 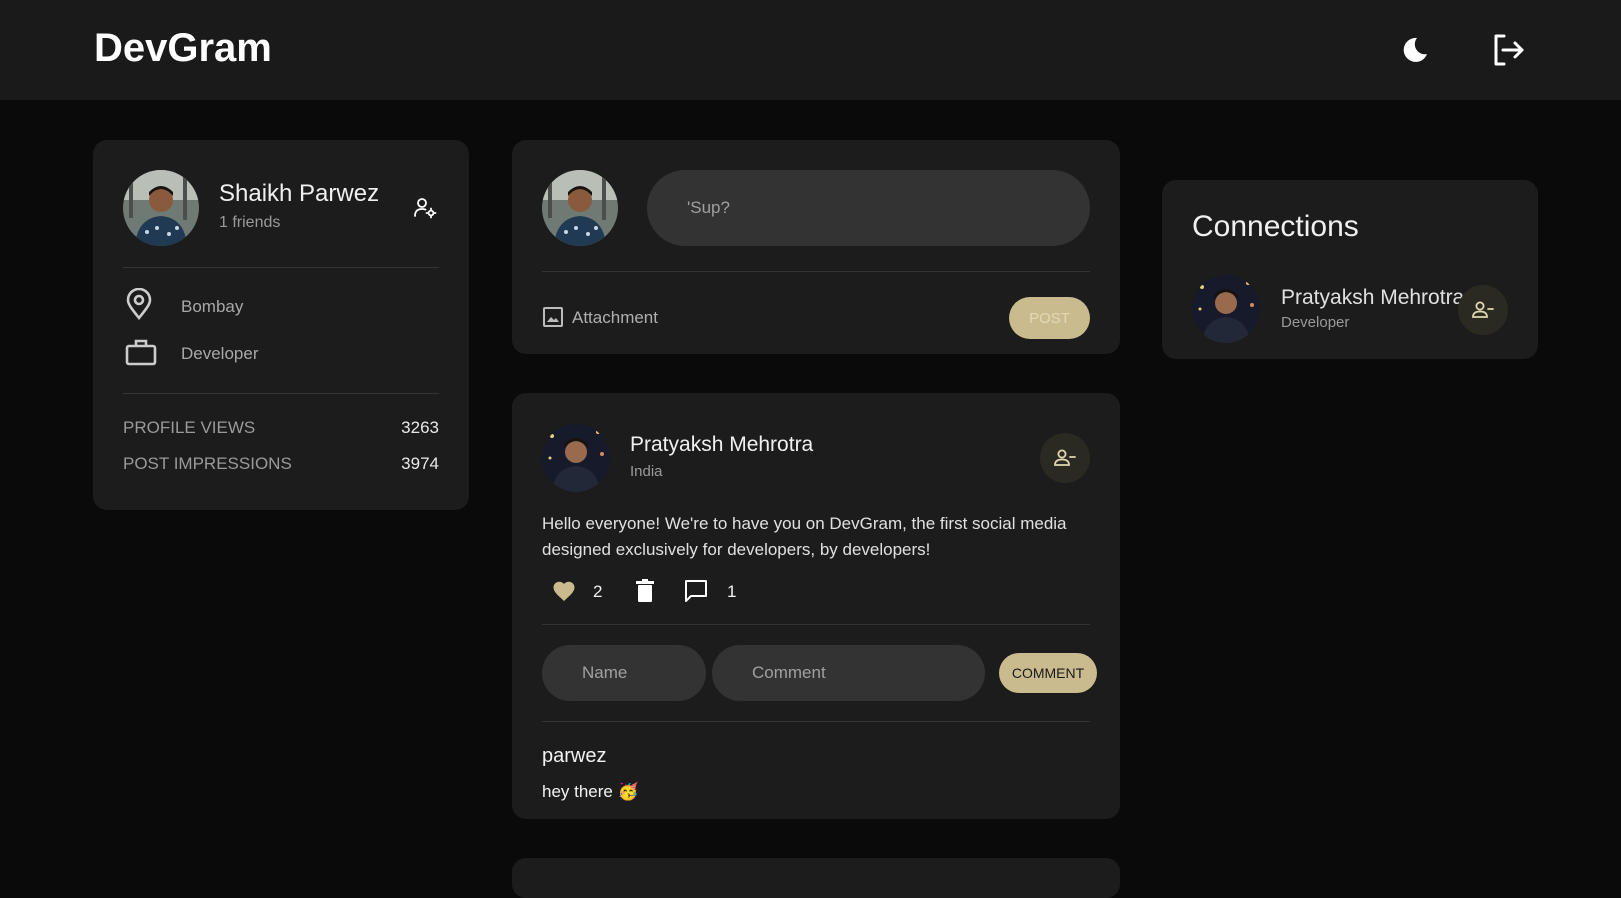 What do you see at coordinates (696, 591) in the screenshot?
I see `comment-icon` at bounding box center [696, 591].